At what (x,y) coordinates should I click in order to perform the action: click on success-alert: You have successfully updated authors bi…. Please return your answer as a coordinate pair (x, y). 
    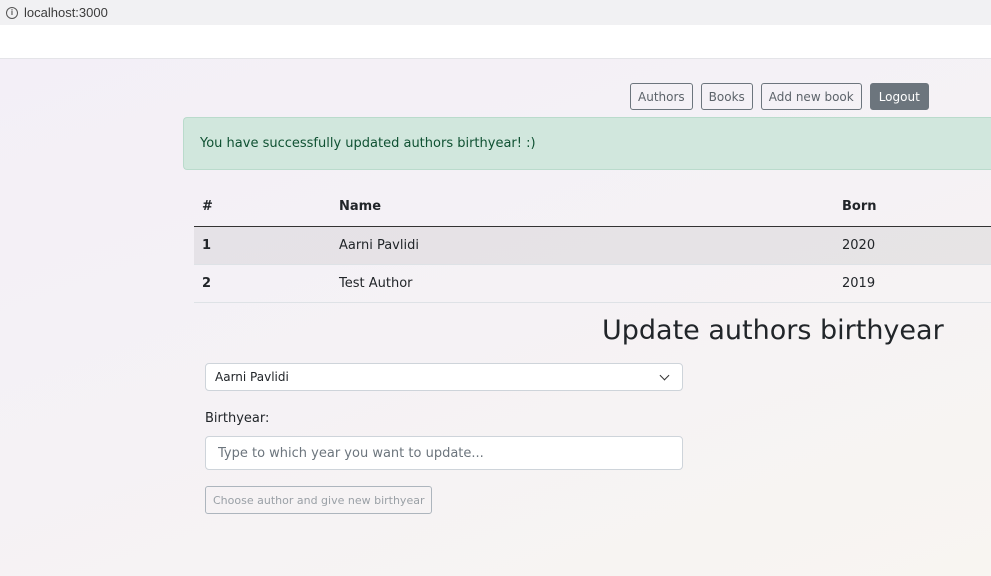
    Looking at the image, I should click on (587, 143).